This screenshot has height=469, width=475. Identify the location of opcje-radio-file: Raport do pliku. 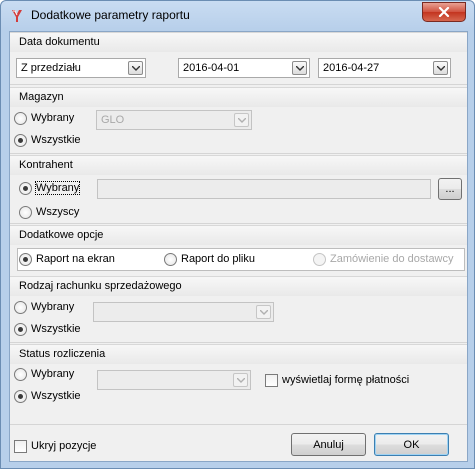
(209, 259).